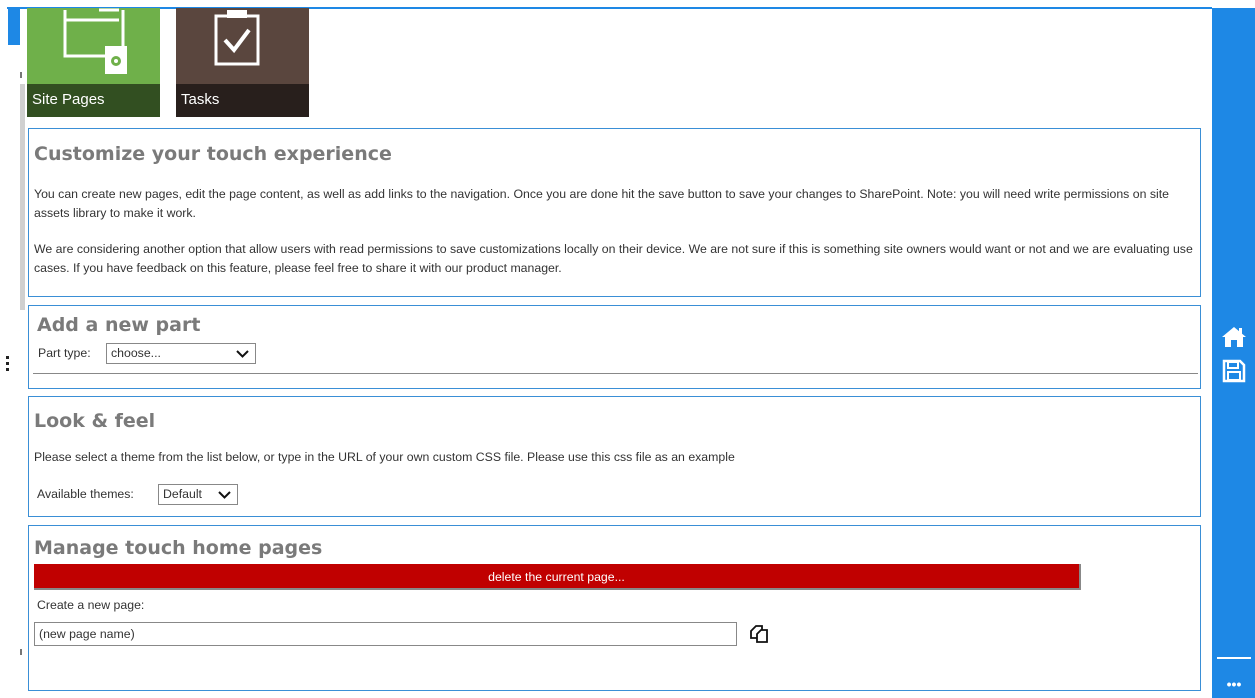 This screenshot has height=698, width=1255. Describe the element at coordinates (385, 634) in the screenshot. I see `new-page-name-input` at that location.